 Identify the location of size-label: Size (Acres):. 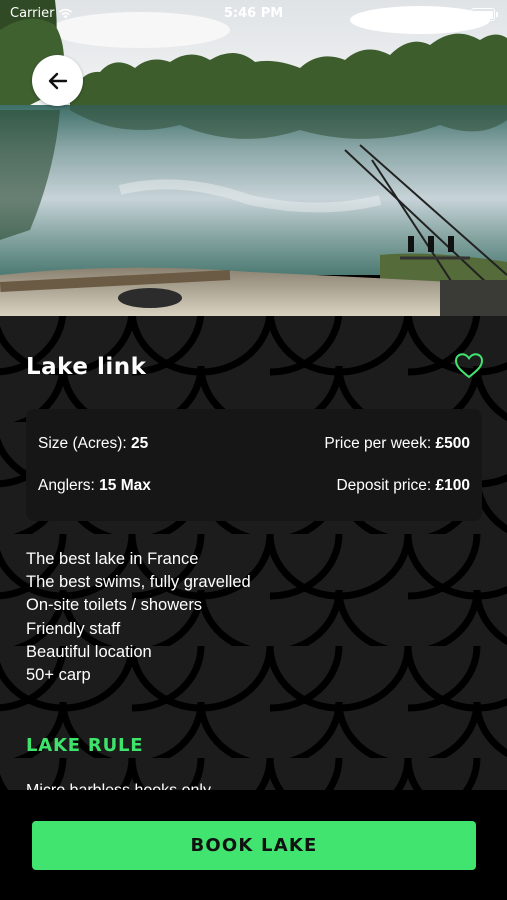
(85, 443).